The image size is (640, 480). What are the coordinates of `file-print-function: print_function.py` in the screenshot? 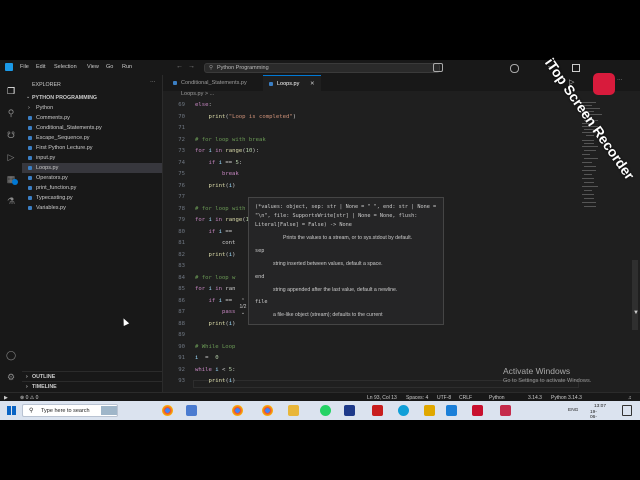 It's located at (92, 188).